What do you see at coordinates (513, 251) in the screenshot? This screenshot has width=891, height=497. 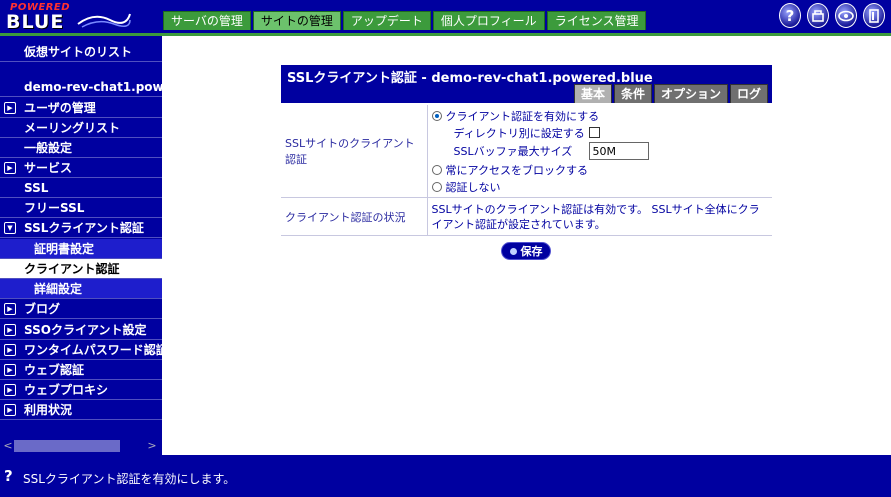 I see `button-dot-icon` at bounding box center [513, 251].